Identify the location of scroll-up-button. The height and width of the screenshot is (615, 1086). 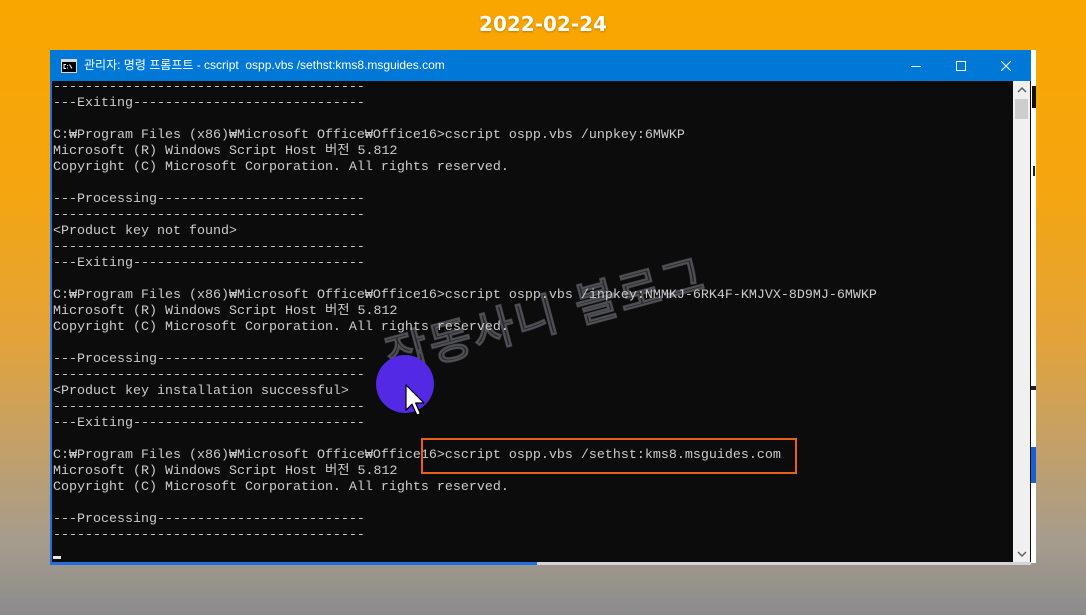
(1021, 89).